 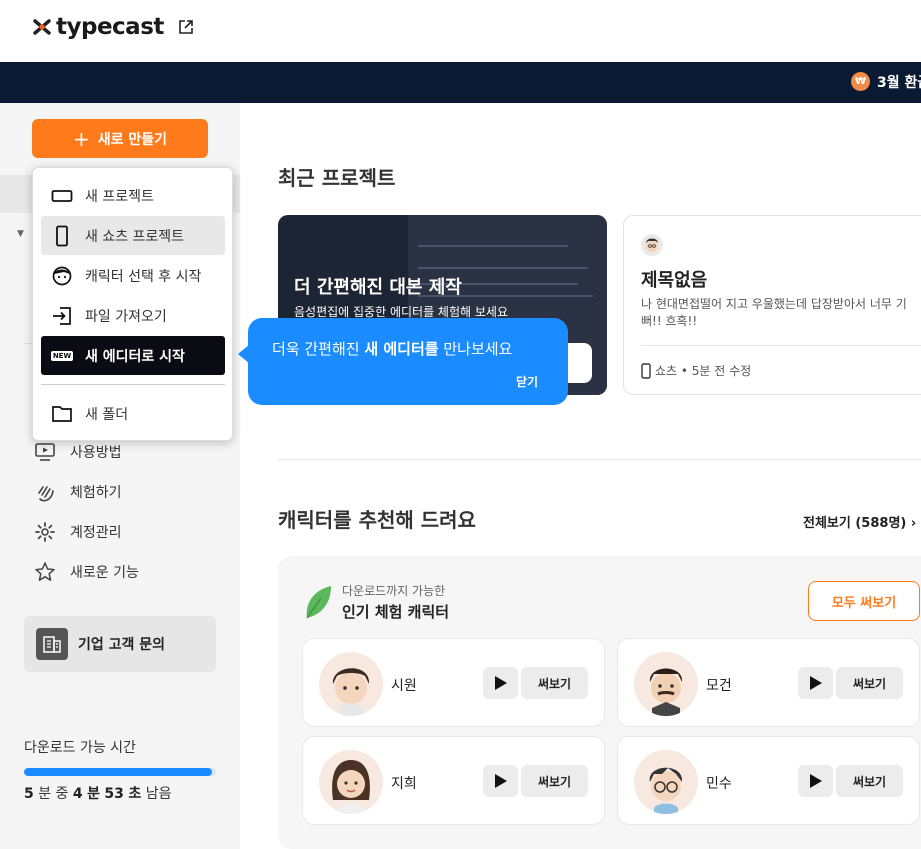 I want to click on download-remain-suffix: 남음, so click(x=158, y=794).